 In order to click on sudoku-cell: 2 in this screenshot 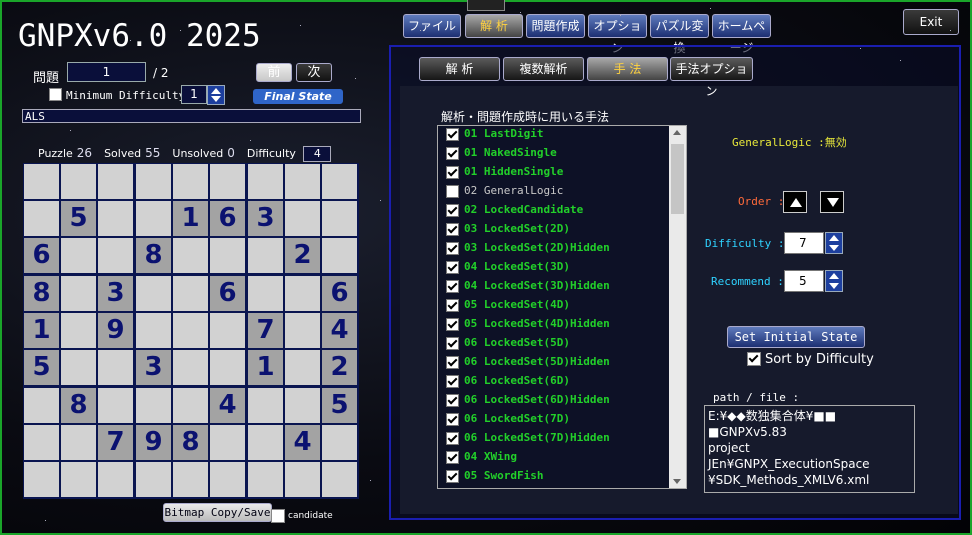, I will do `click(302, 255)`.